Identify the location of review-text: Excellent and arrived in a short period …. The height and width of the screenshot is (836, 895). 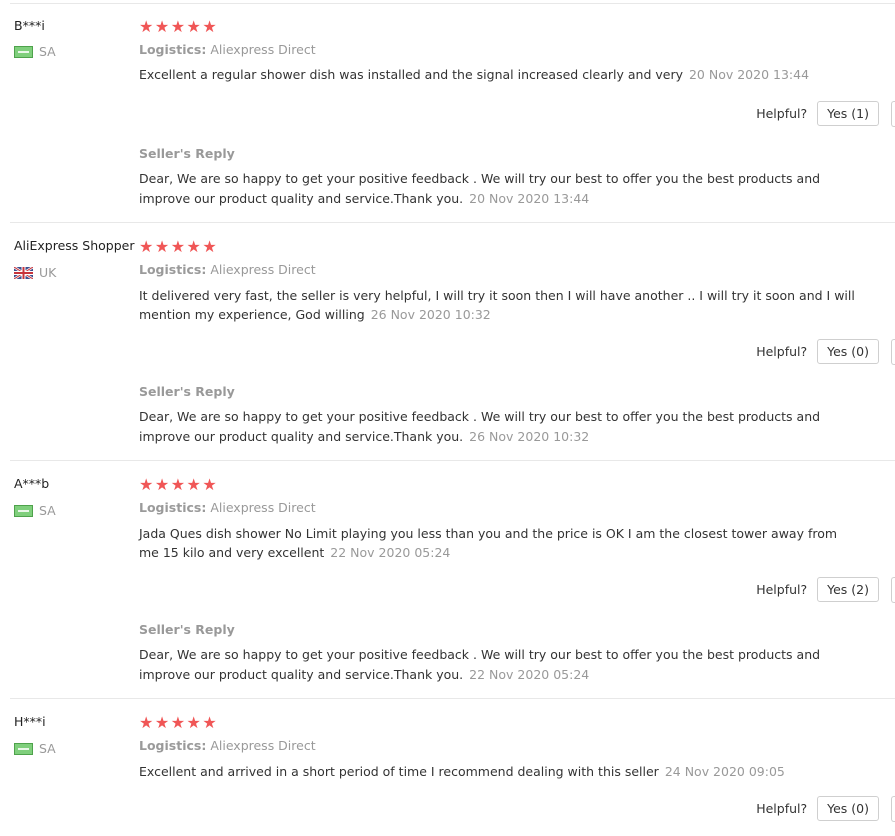
(499, 771).